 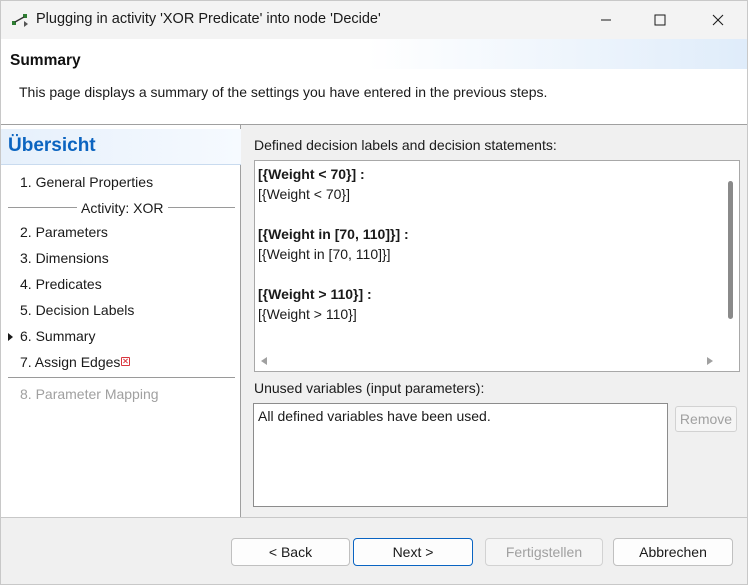 I want to click on step-predicates: 4. Predicates, so click(x=61, y=284).